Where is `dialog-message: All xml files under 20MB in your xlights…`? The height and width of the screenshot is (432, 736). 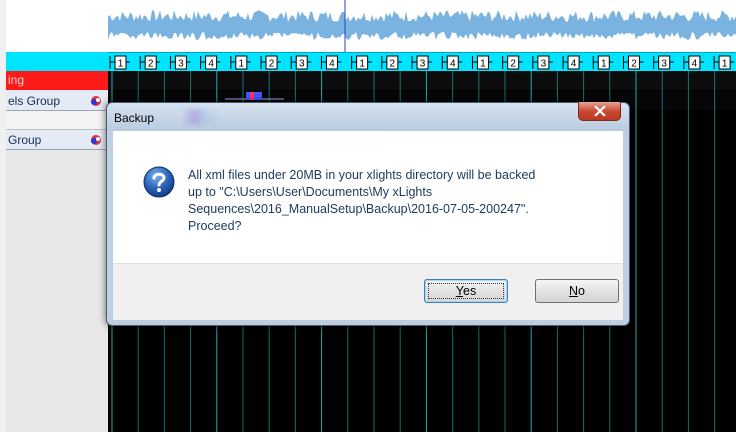 dialog-message: All xml files under 20MB in your xlights… is located at coordinates (362, 201).